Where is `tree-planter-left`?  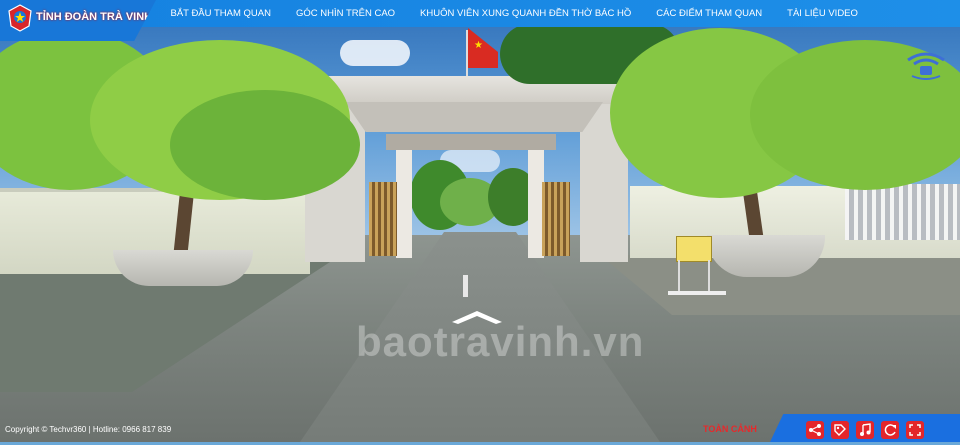
tree-planter-left is located at coordinates (183, 268).